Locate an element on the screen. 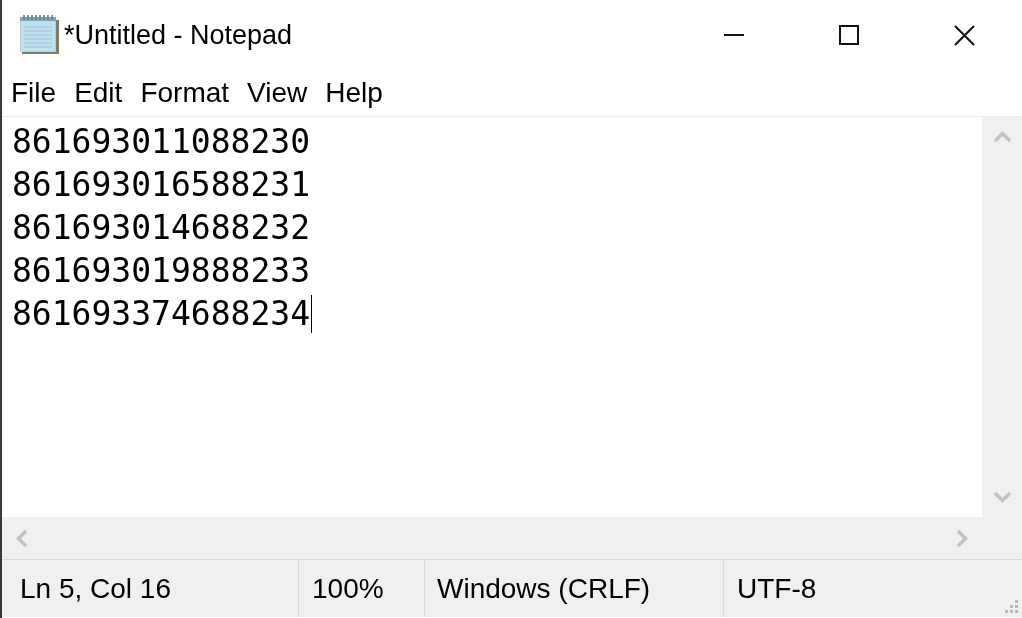  menu-item: Format is located at coordinates (185, 93).